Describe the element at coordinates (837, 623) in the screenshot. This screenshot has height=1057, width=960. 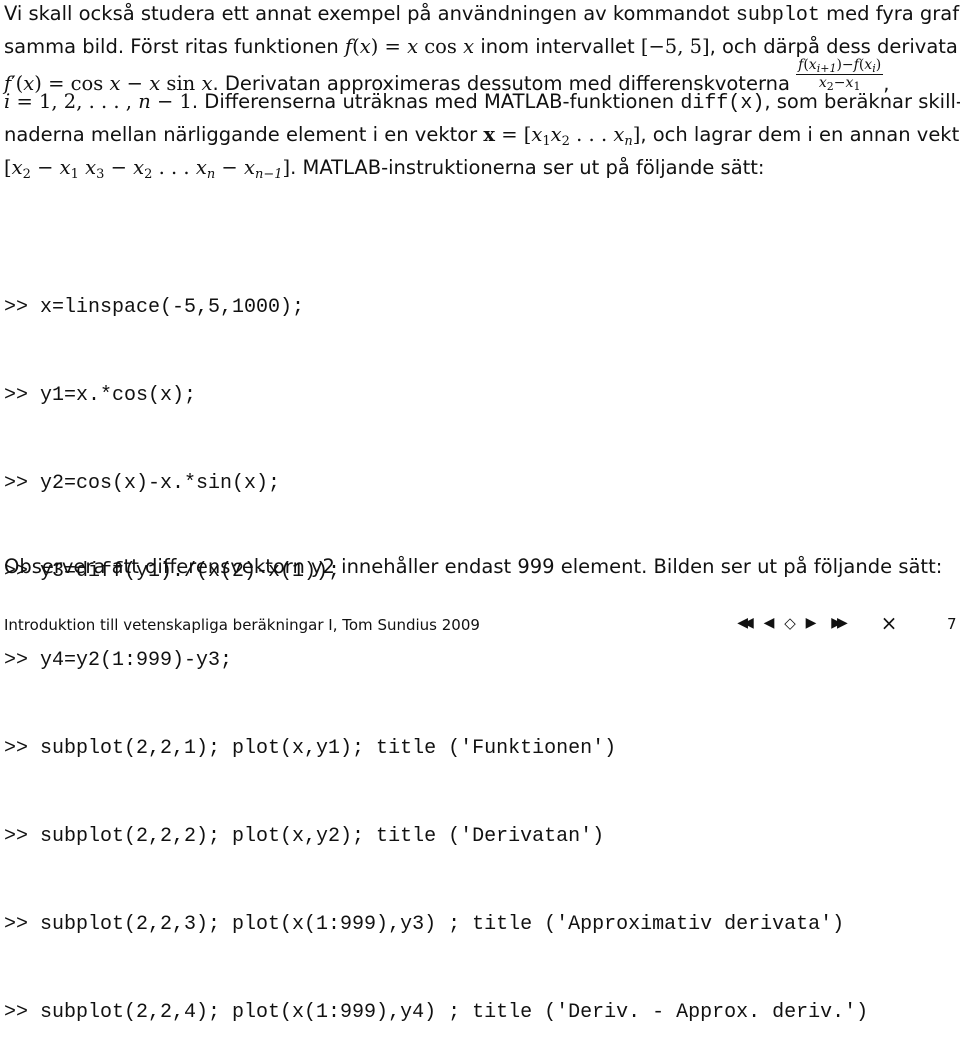
I see `last-slide-icon: ▶▶` at that location.